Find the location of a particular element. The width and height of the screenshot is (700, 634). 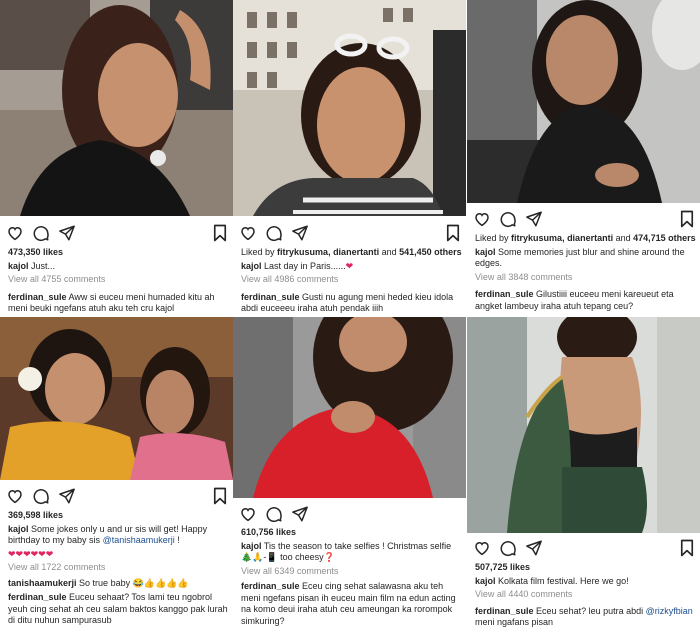

like-count: 507,725 likes is located at coordinates (585, 568).